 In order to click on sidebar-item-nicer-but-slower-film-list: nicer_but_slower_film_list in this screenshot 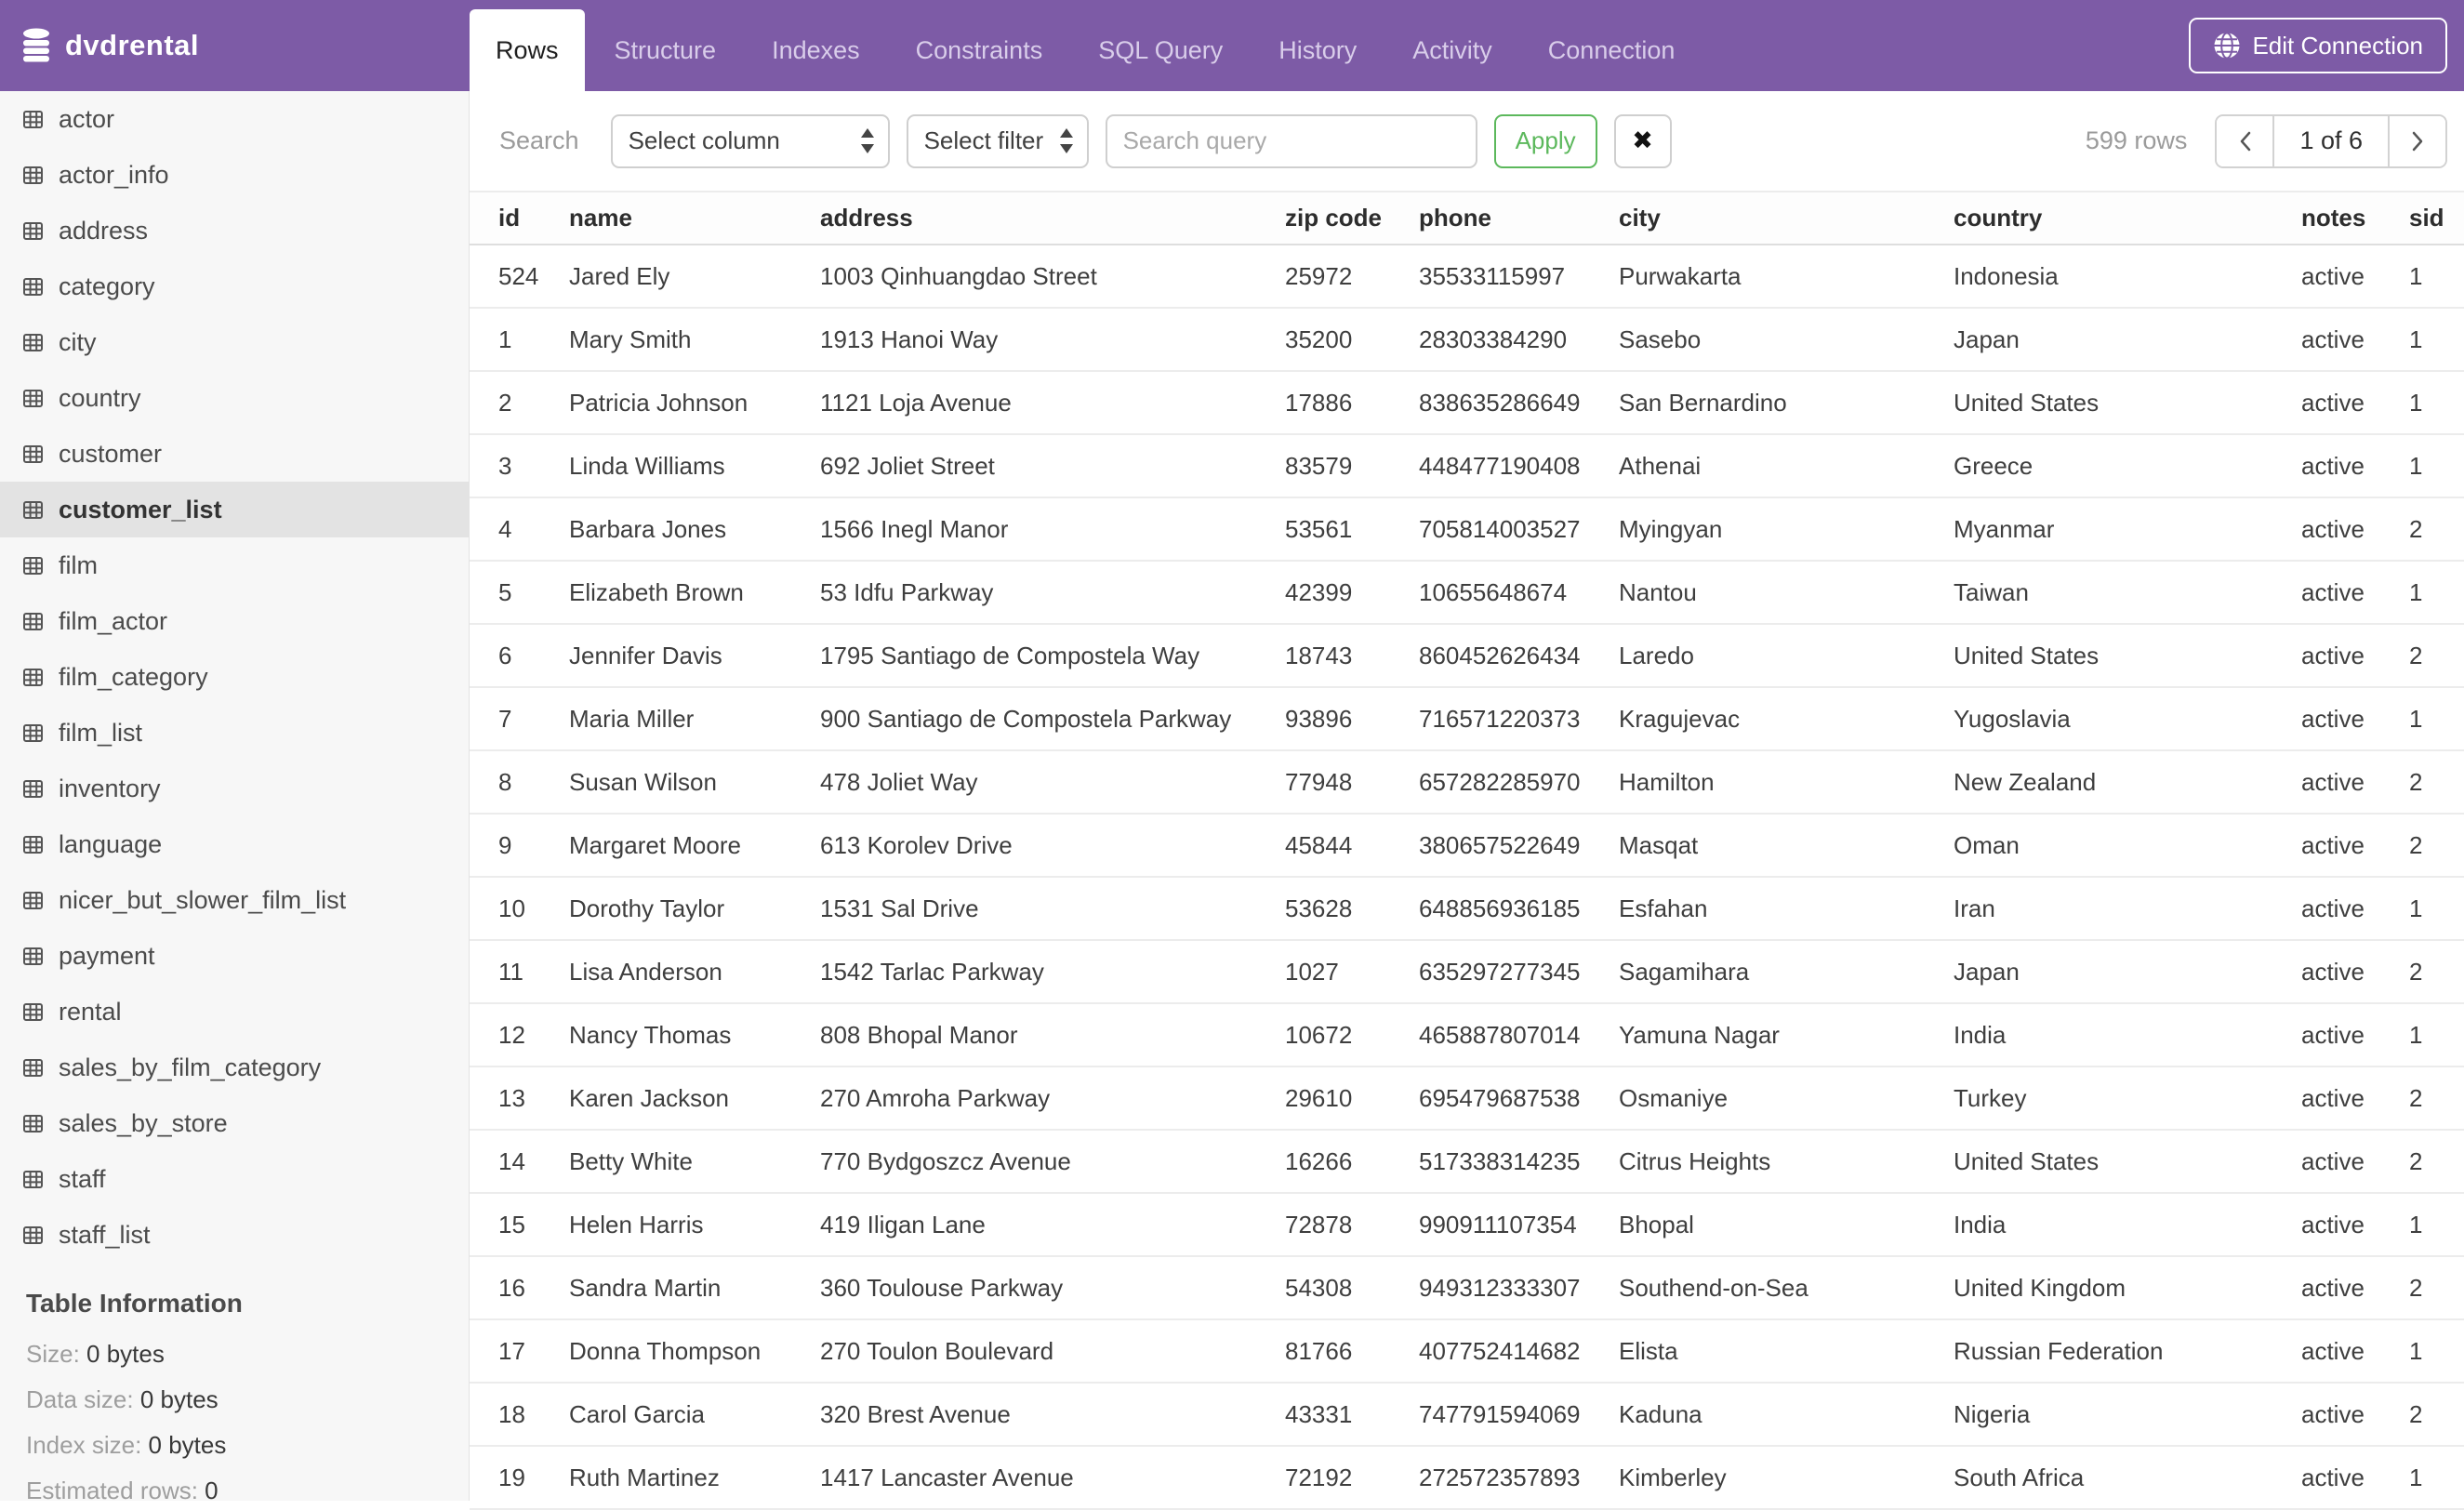, I will do `click(234, 900)`.